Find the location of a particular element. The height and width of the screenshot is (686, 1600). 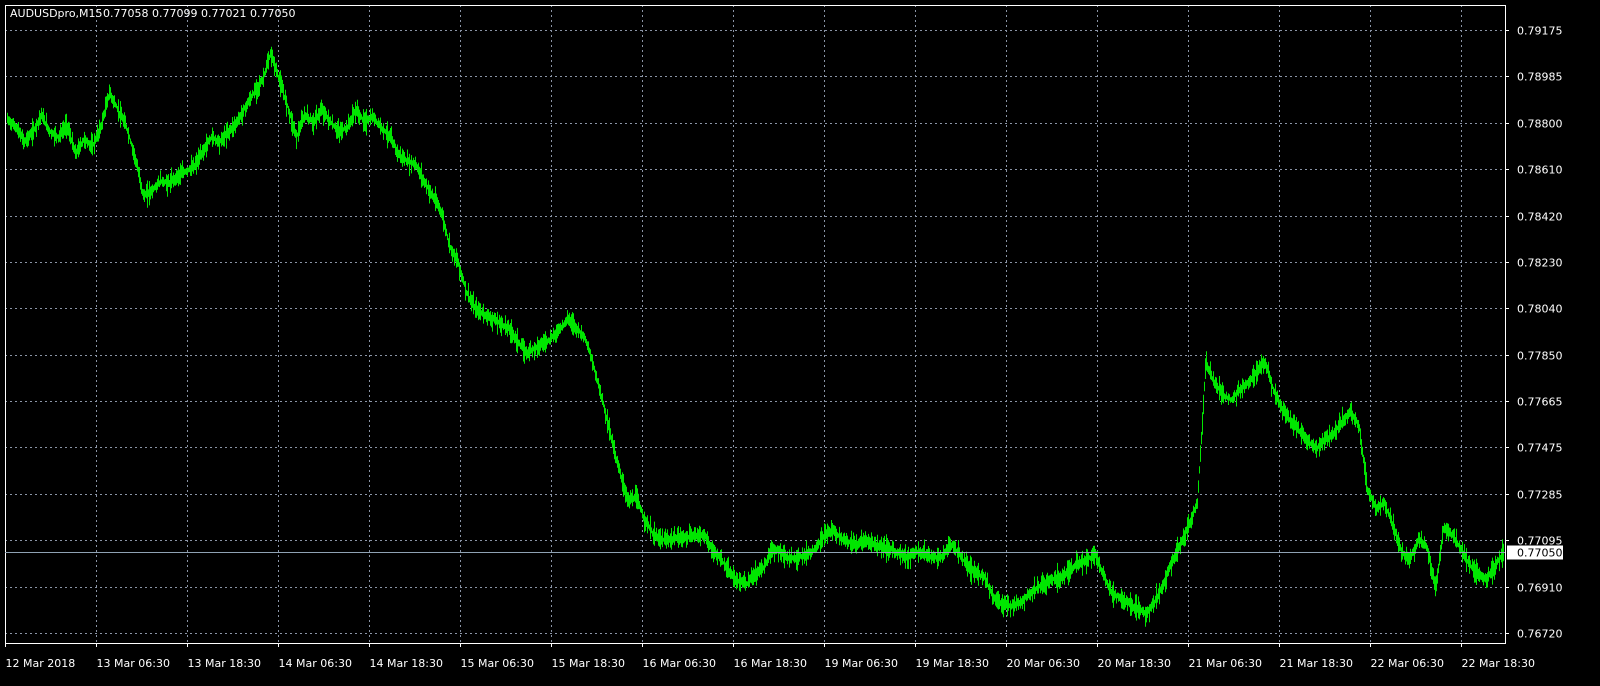

current-price-tag-label: 0.77050 is located at coordinates (1540, 553).